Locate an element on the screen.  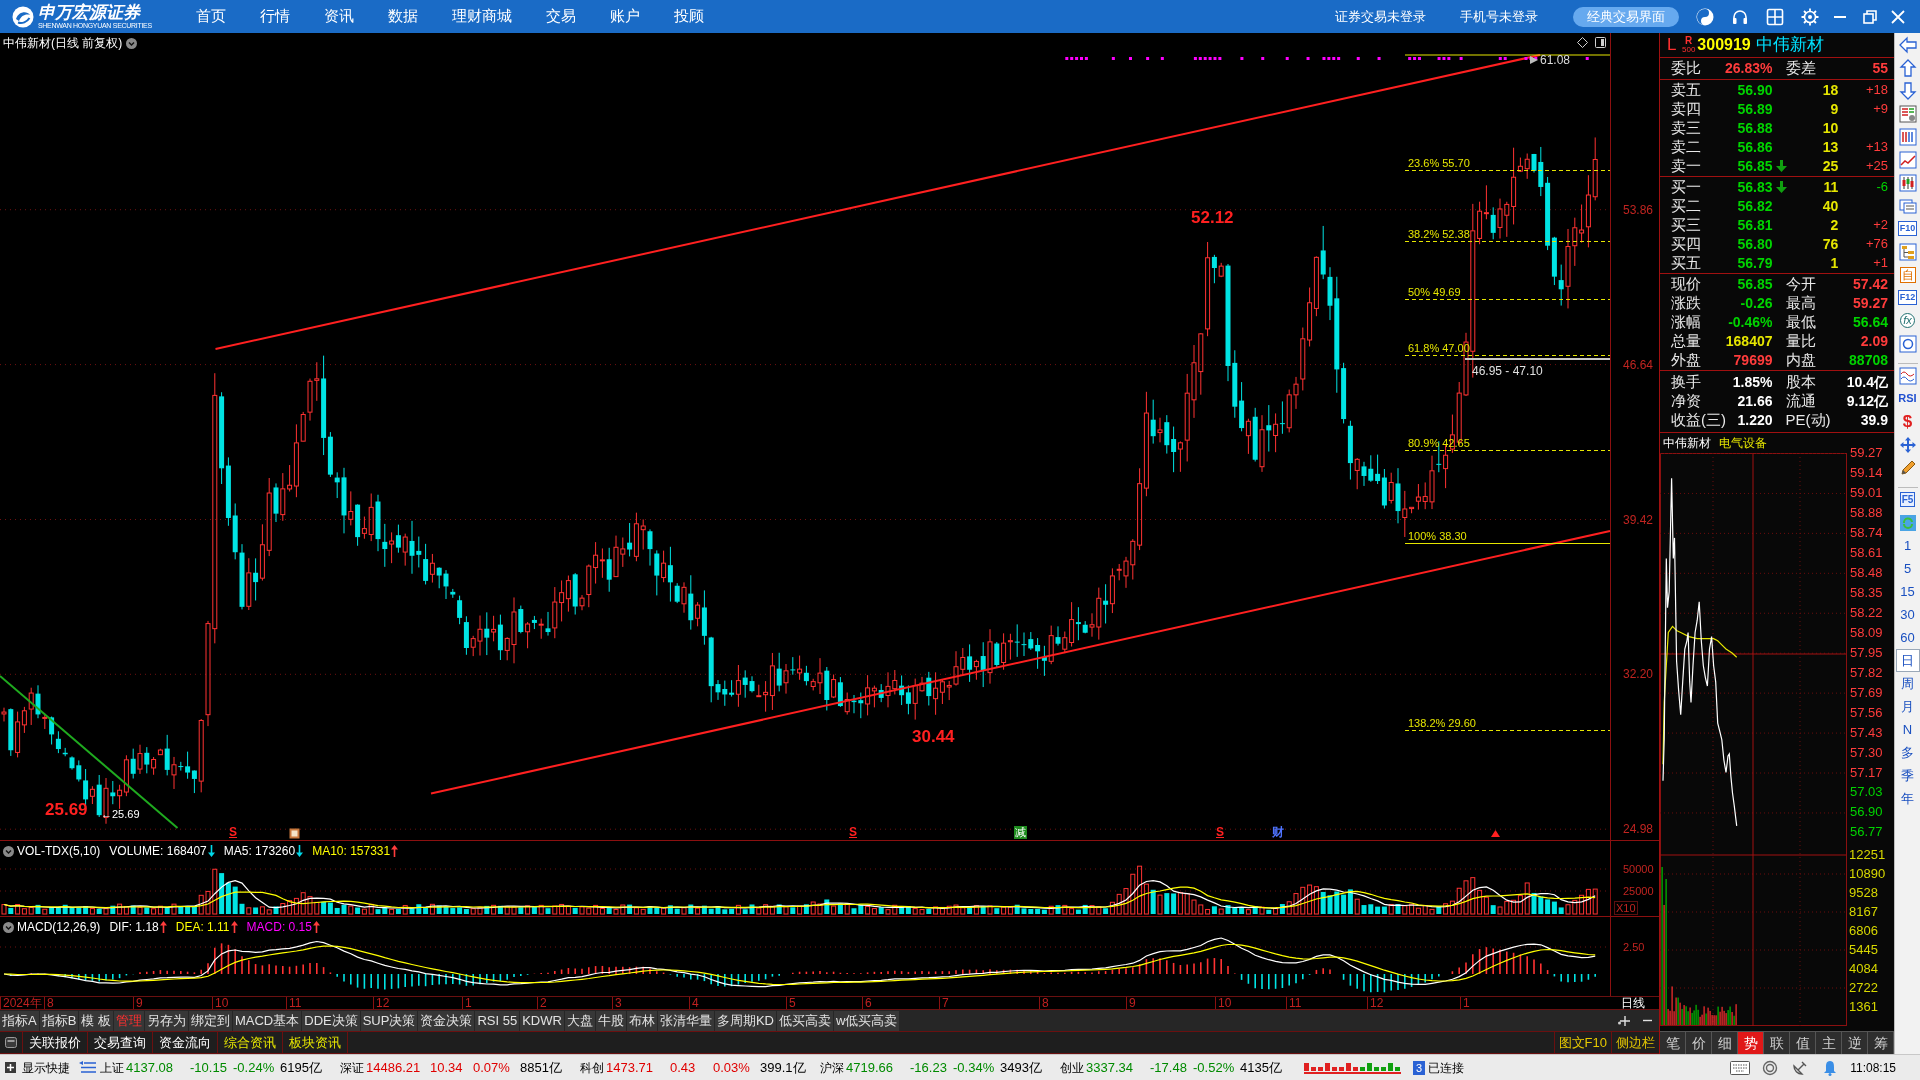
detail-tab: 势 is located at coordinates (1751, 1043).